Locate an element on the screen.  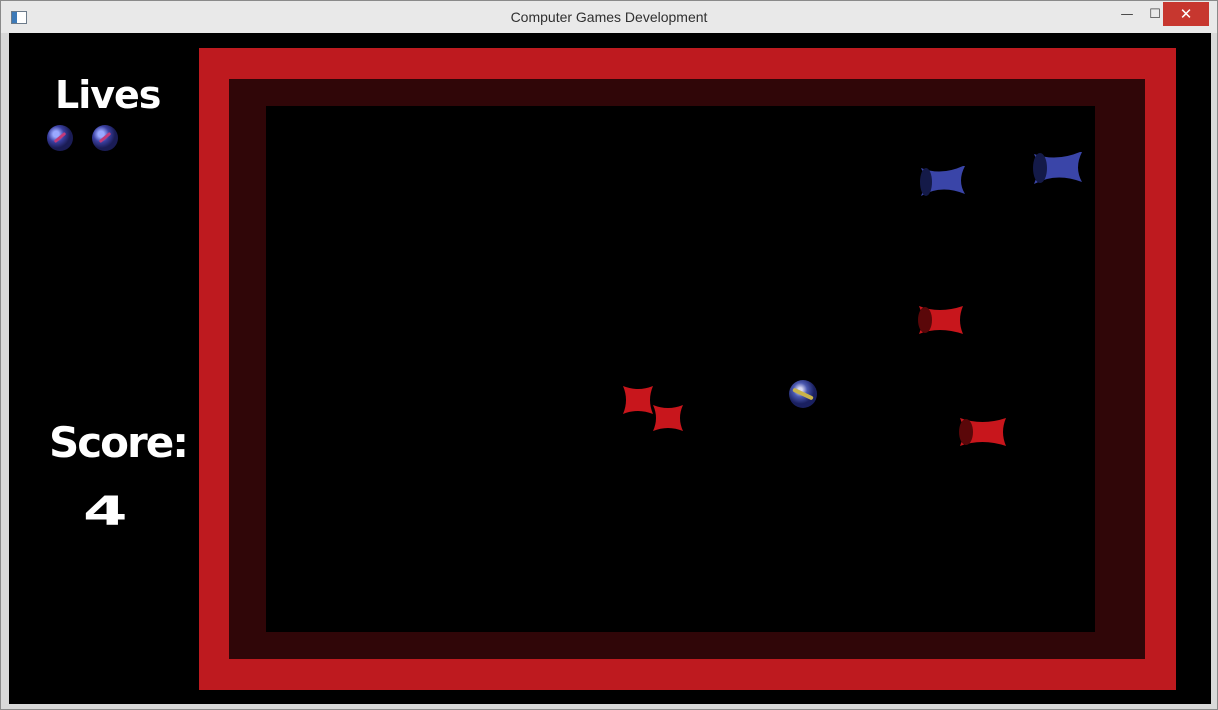
minimize-button: — is located at coordinates (1127, 14).